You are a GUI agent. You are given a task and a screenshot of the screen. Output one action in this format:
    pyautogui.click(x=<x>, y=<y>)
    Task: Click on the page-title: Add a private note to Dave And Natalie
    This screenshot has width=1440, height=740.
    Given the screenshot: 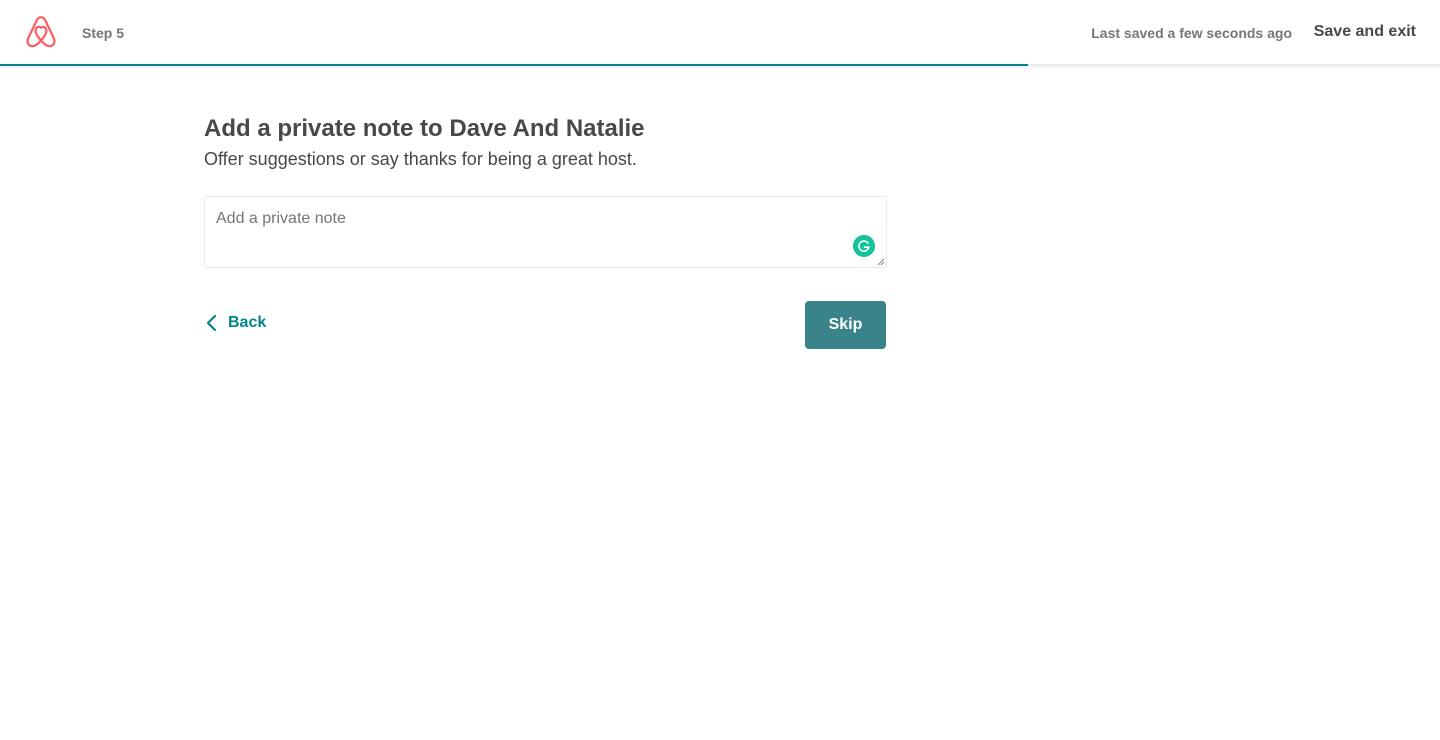 What is the action you would take?
    pyautogui.click(x=424, y=128)
    